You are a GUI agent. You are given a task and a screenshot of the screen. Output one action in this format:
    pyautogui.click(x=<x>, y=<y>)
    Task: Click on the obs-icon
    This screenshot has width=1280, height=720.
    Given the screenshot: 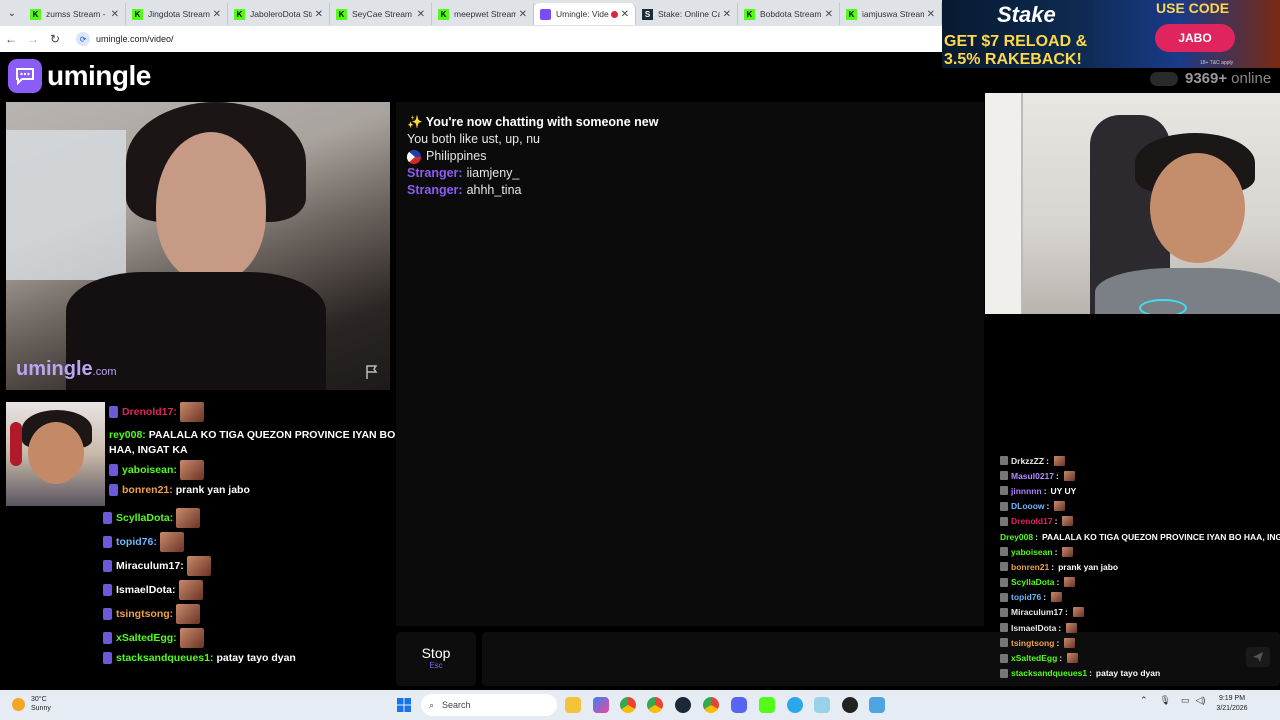 What is the action you would take?
    pyautogui.click(x=850, y=705)
    